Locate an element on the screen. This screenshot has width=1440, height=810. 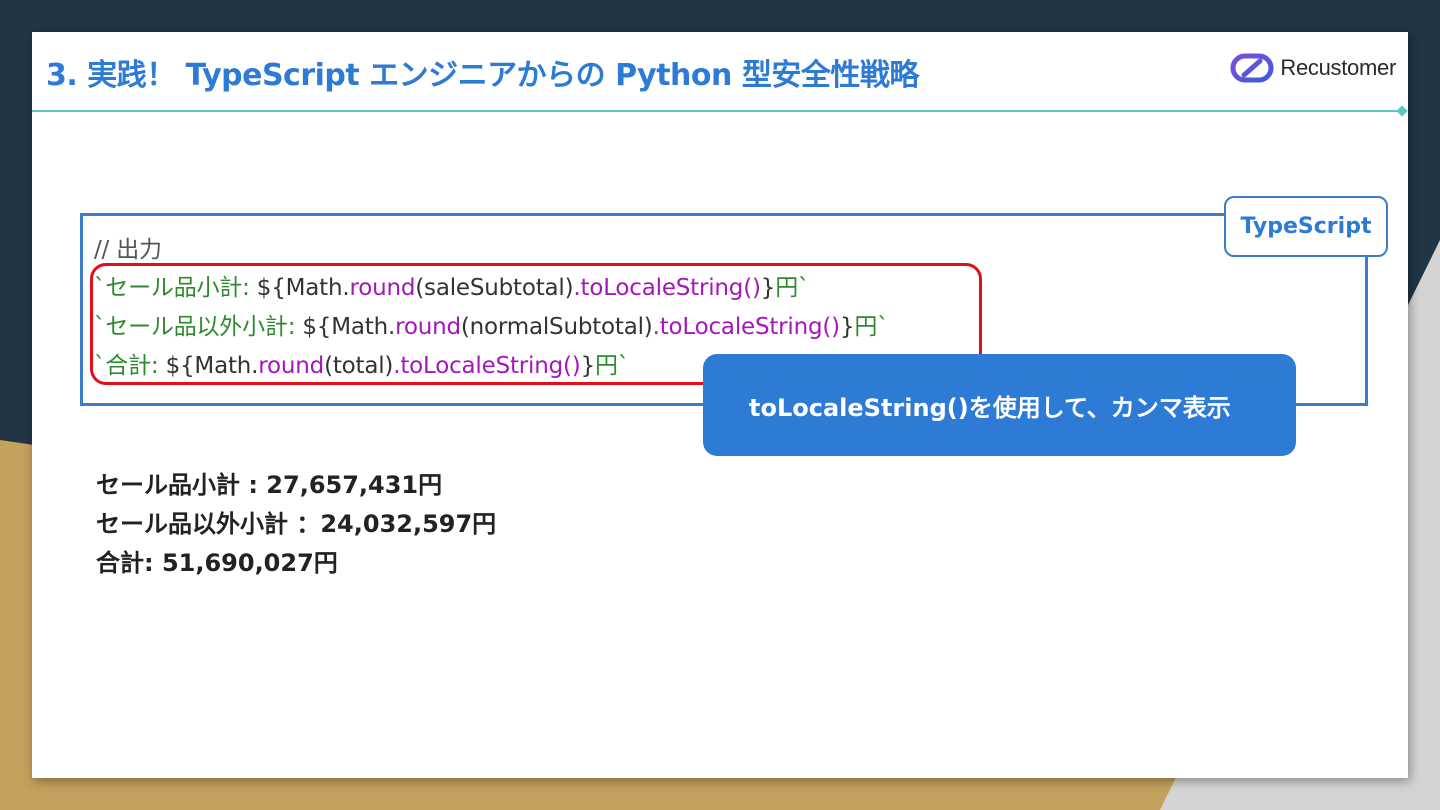
callout-note: toLocaleString()を使用して、カンマ表示 is located at coordinates (999, 405).